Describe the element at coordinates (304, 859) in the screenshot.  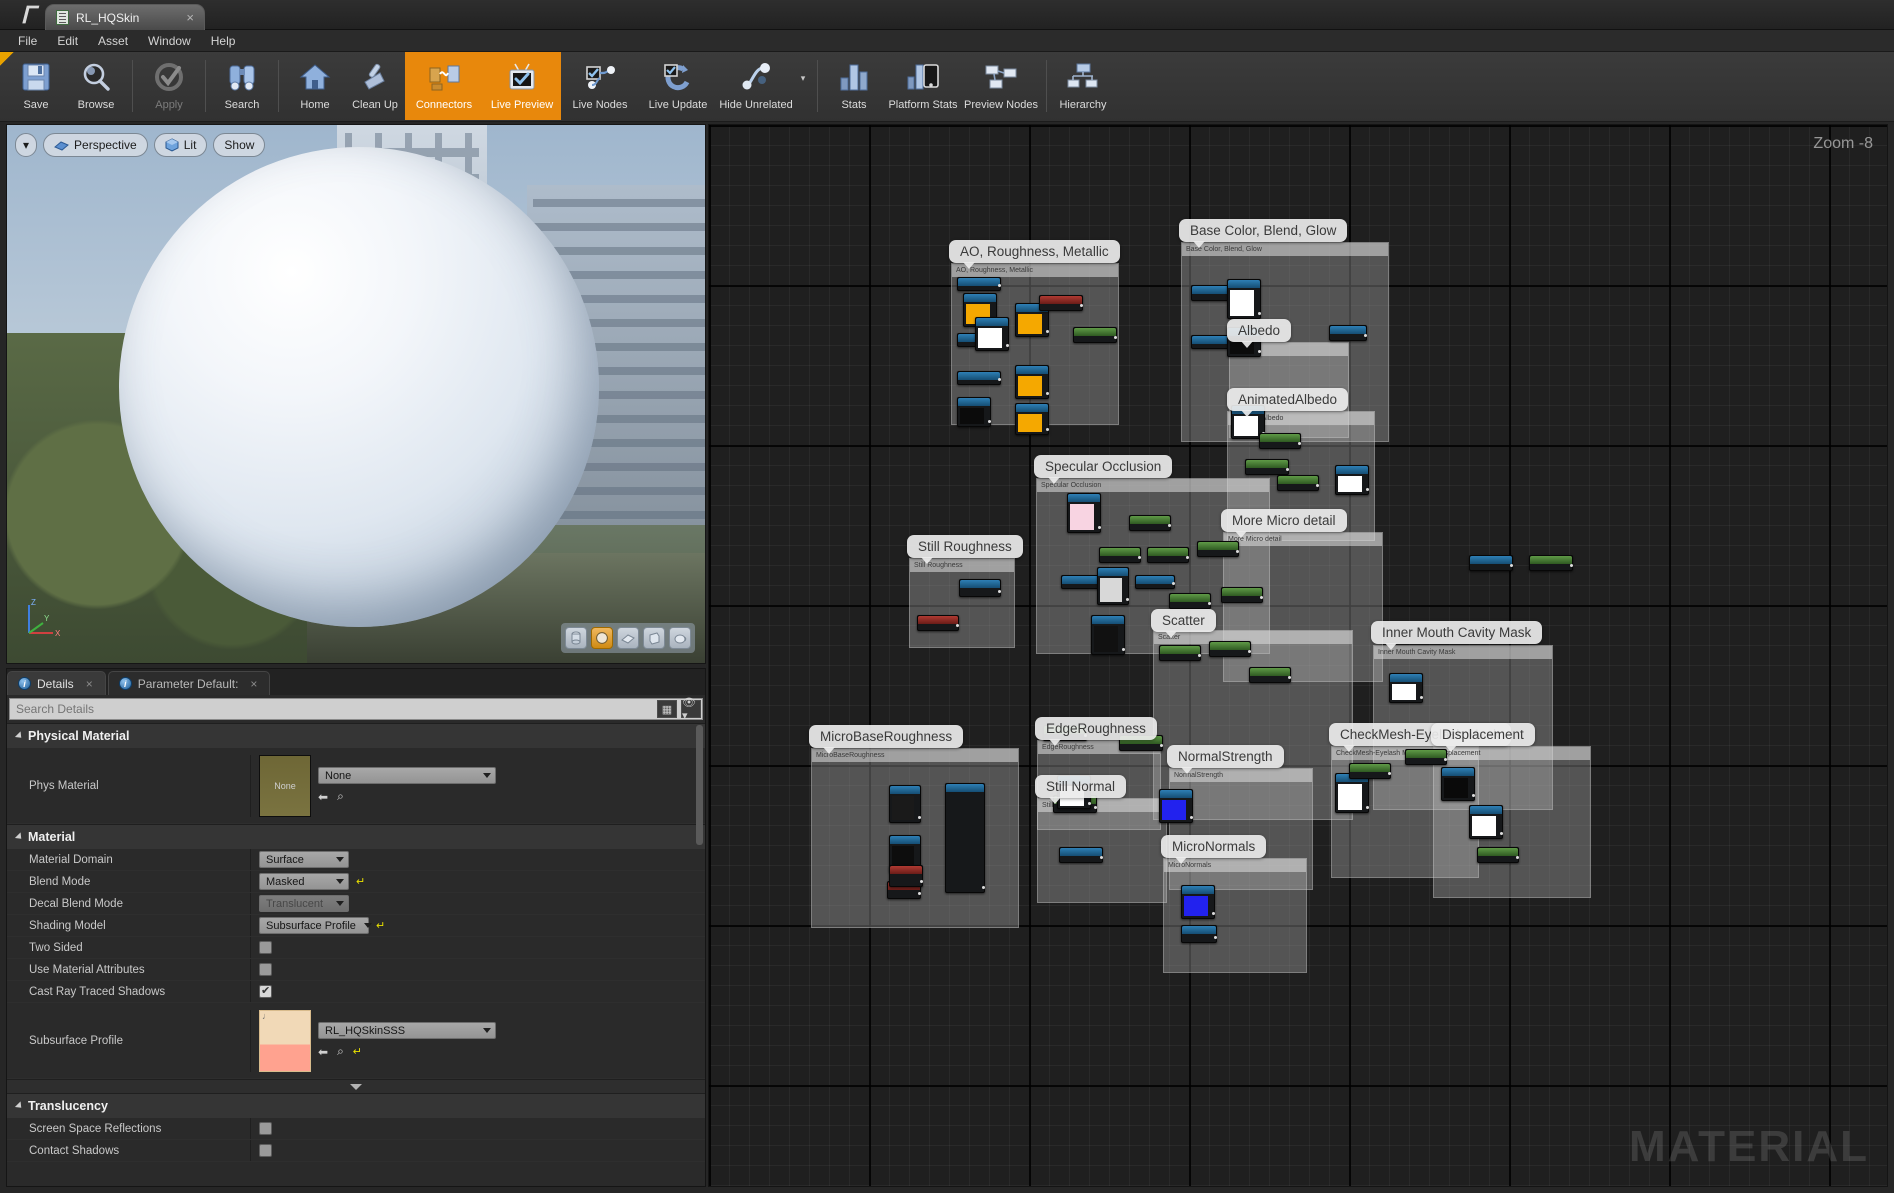
I see `material-domain-dropdown: Surface` at that location.